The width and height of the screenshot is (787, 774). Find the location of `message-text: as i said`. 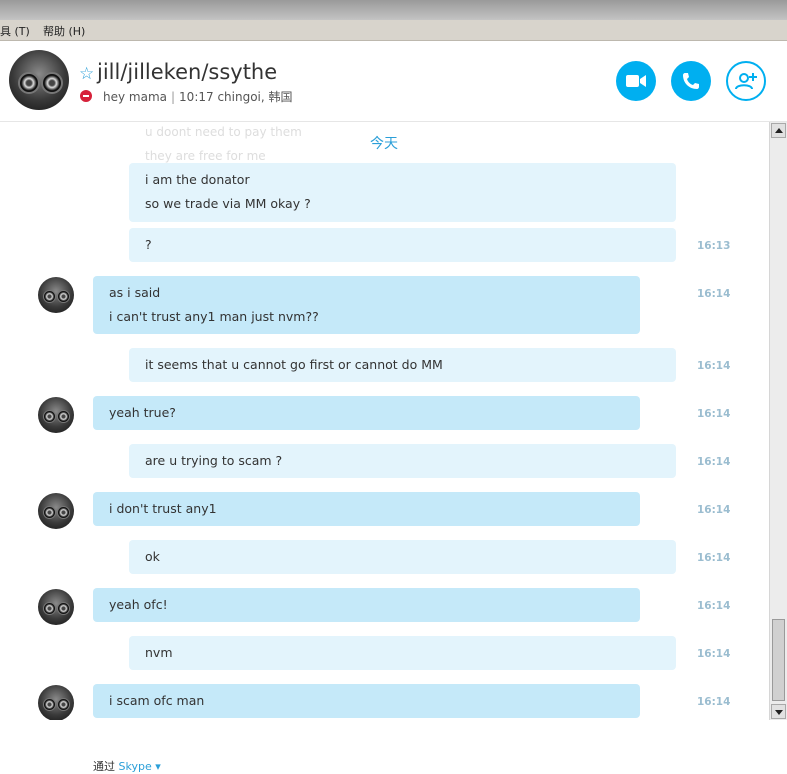

message-text: as i said is located at coordinates (135, 292).